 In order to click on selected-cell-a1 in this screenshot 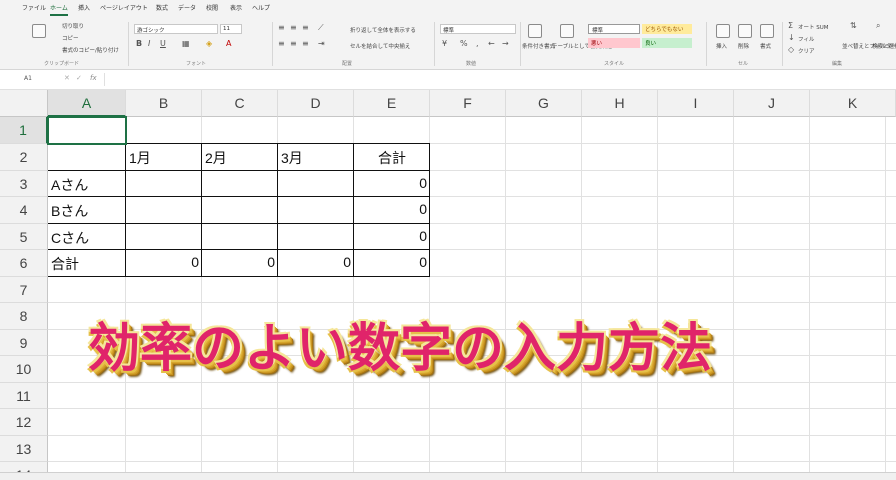, I will do `click(87, 130)`.